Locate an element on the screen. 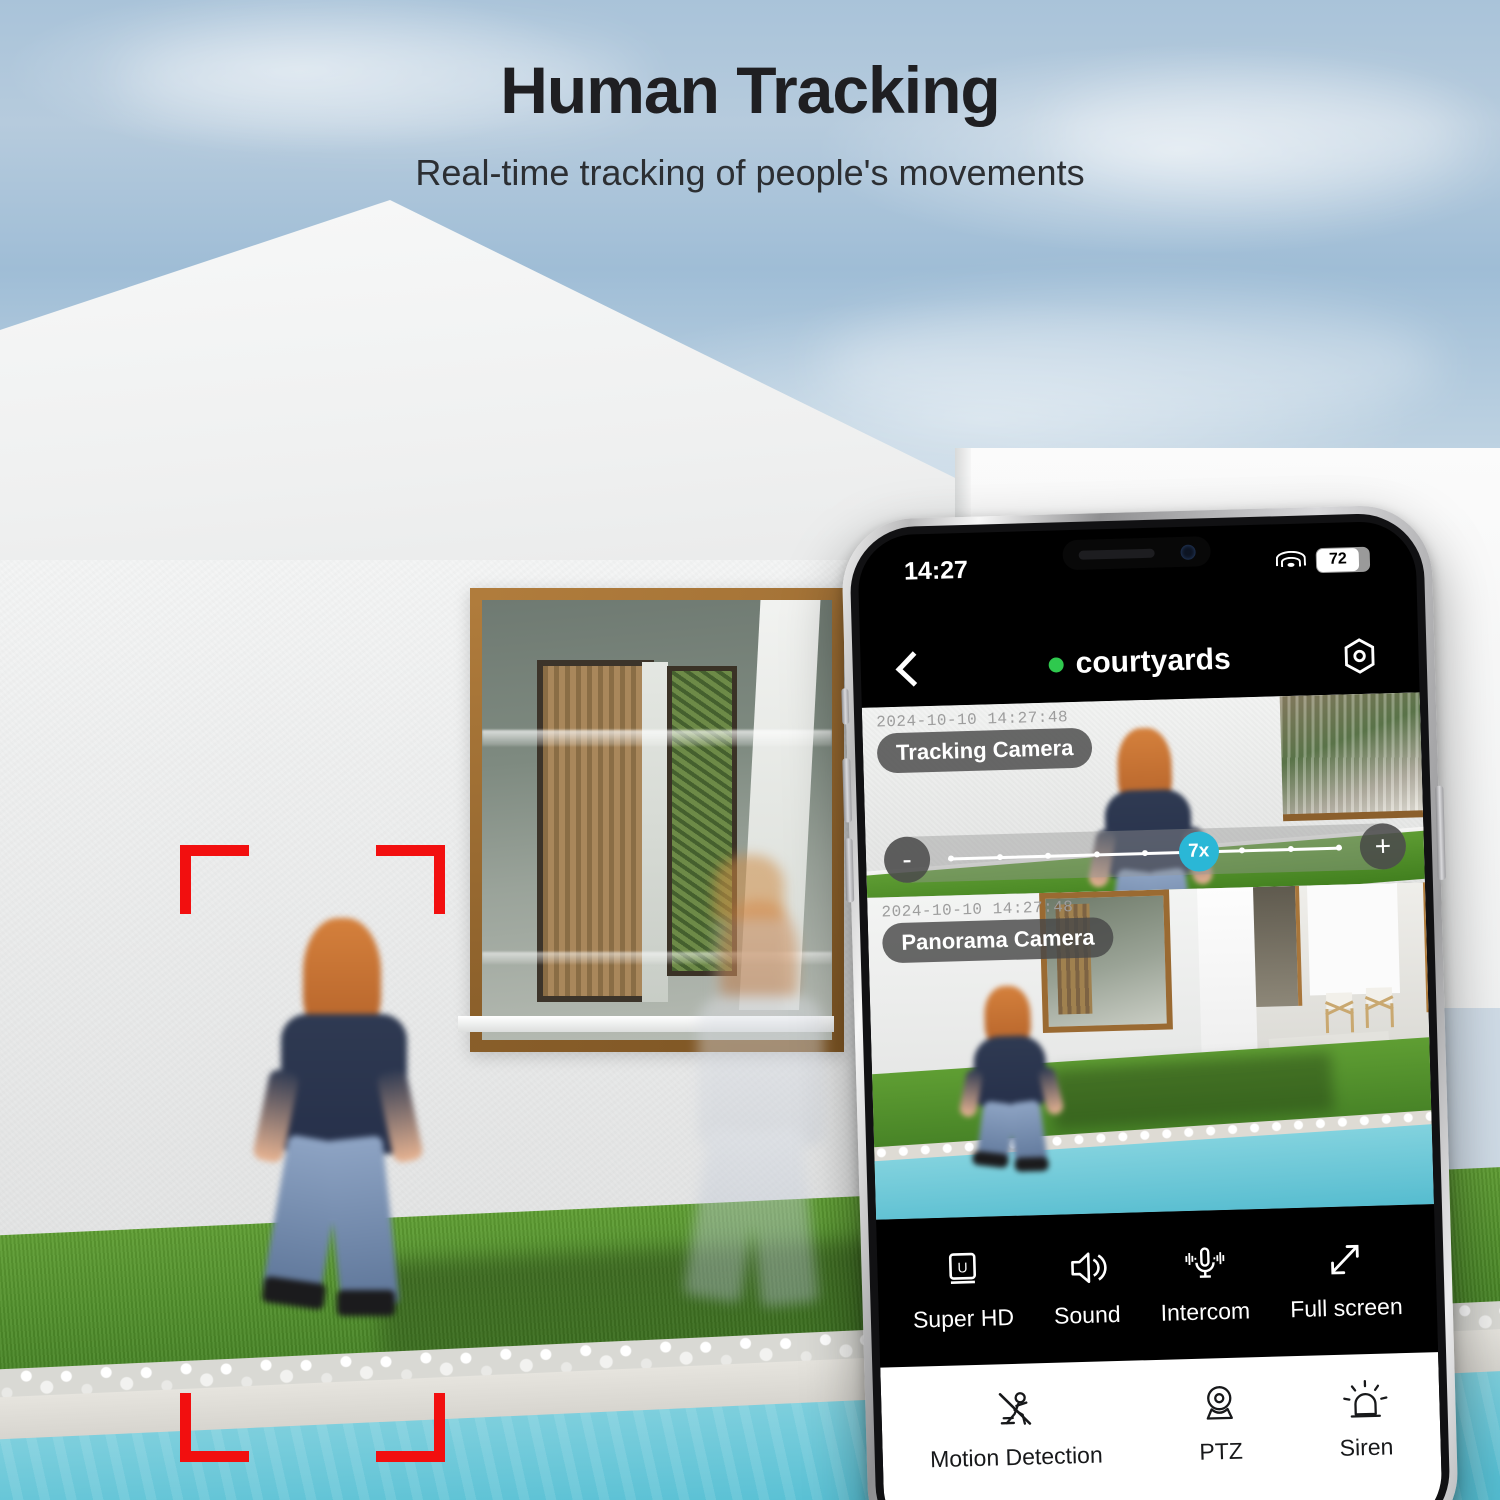 The image size is (1500, 1500). siren-alarm-icon is located at coordinates (1365, 1398).